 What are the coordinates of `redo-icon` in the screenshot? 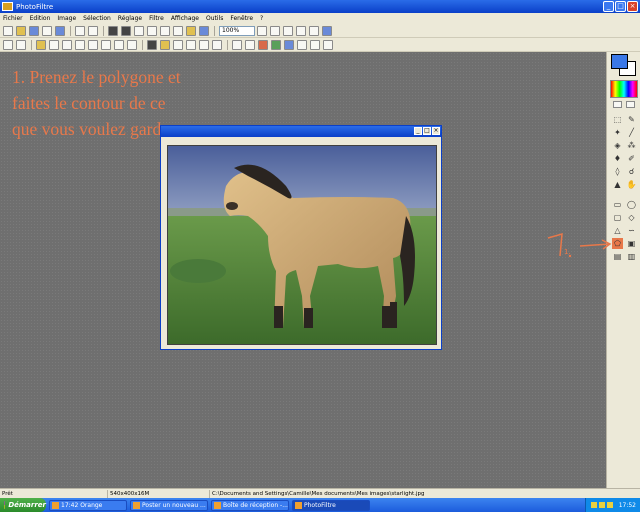 It's located at (93, 30).